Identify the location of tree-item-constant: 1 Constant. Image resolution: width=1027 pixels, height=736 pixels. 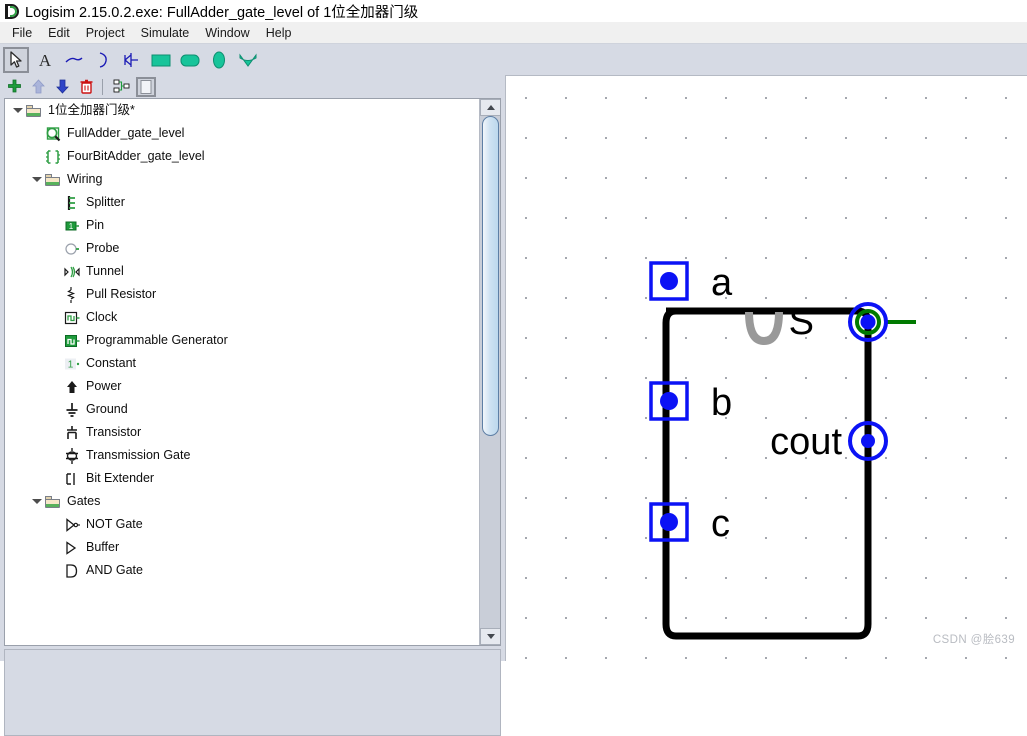
(242, 363).